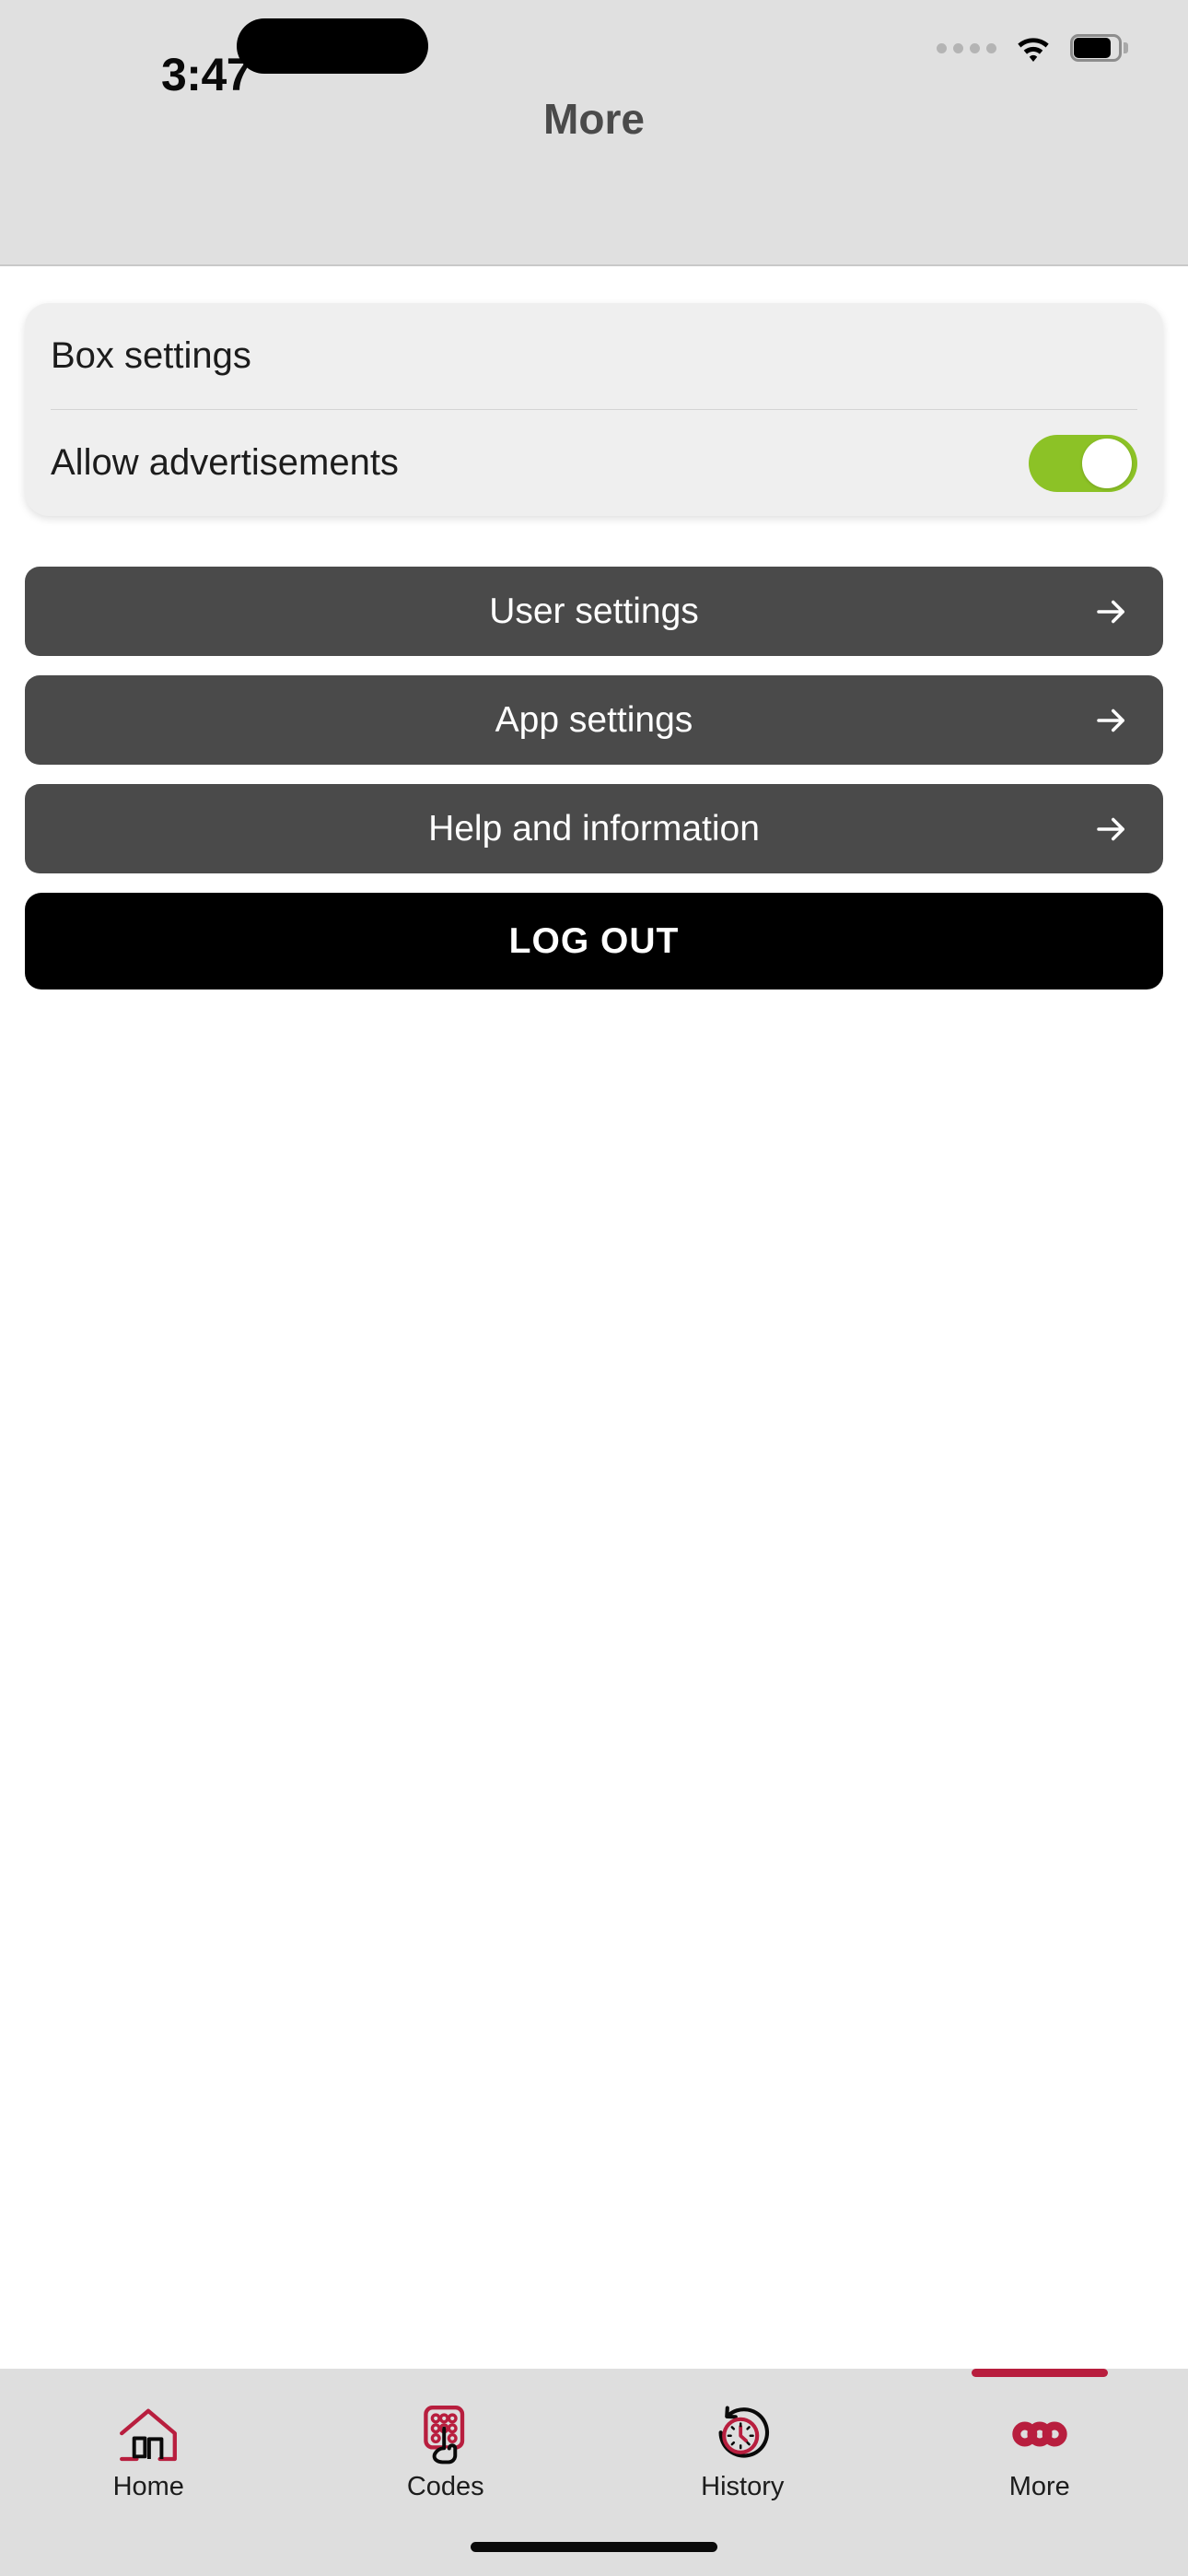 The image size is (1188, 2576). I want to click on user-settings-label: User settings, so click(594, 611).